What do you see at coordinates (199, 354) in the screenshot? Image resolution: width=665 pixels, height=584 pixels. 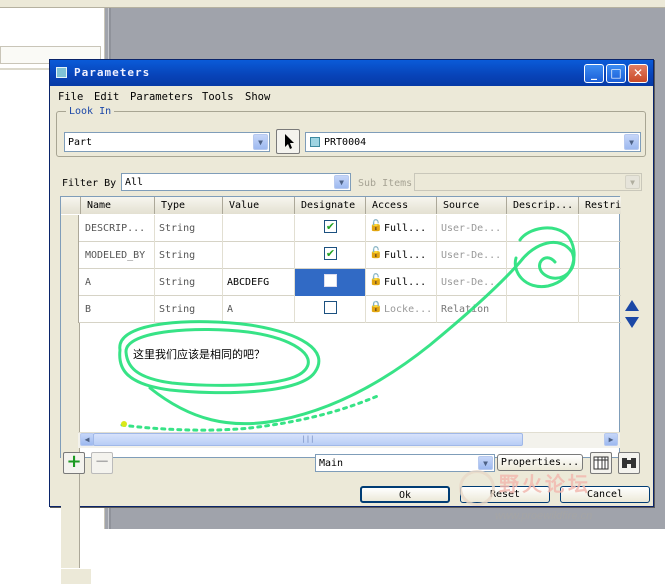 I see `annotation-text: 这里我们应该是相同的吧？` at bounding box center [199, 354].